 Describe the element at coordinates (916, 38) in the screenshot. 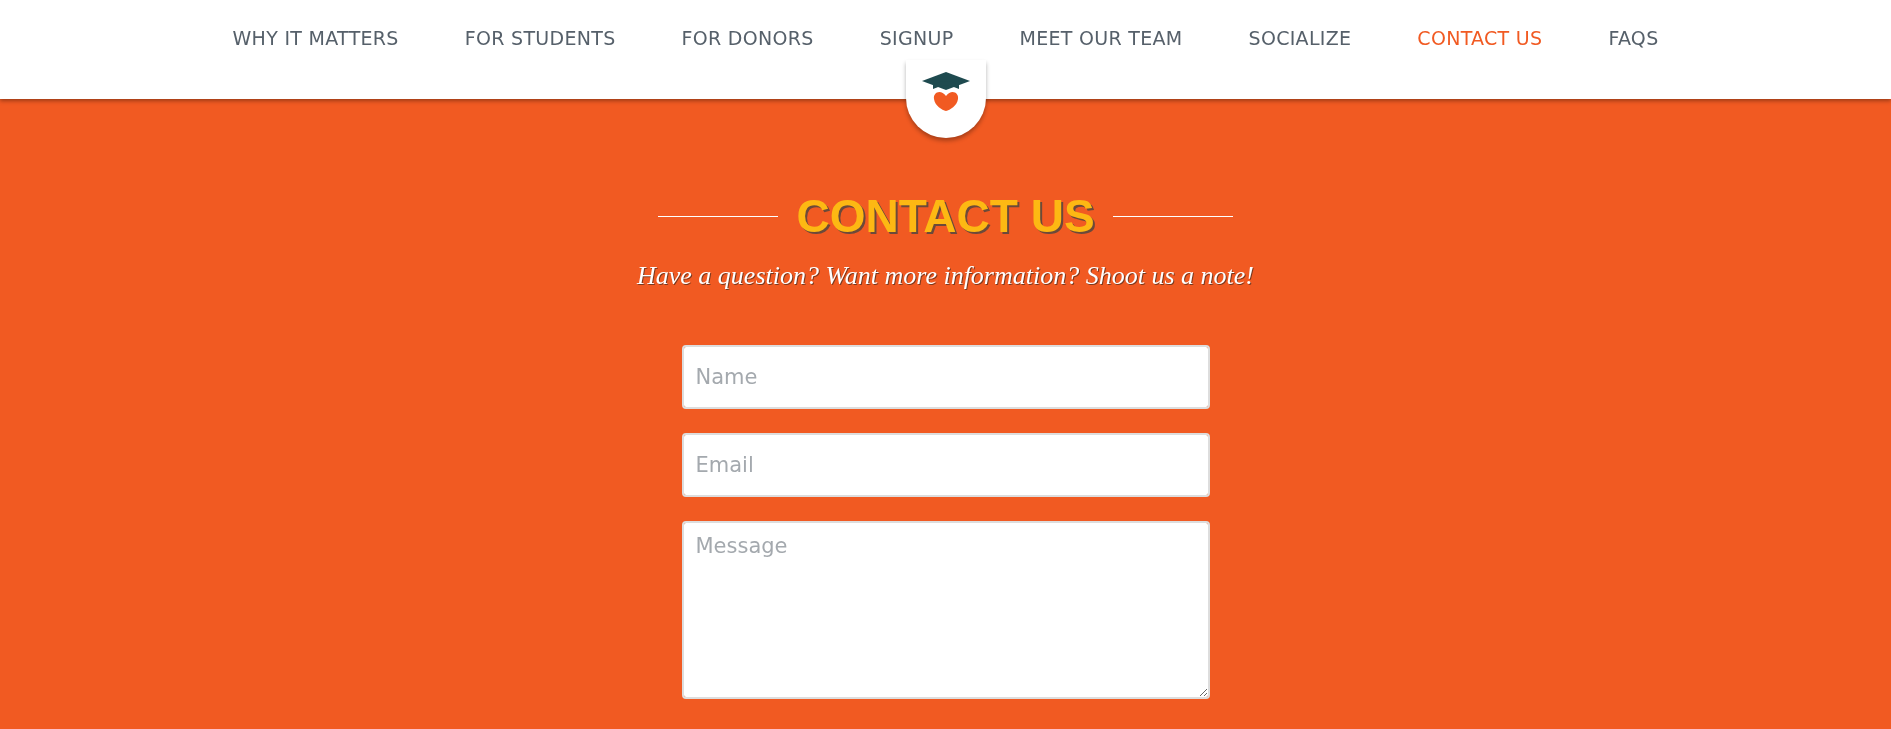

I see `nav-link: SIGNUP` at that location.